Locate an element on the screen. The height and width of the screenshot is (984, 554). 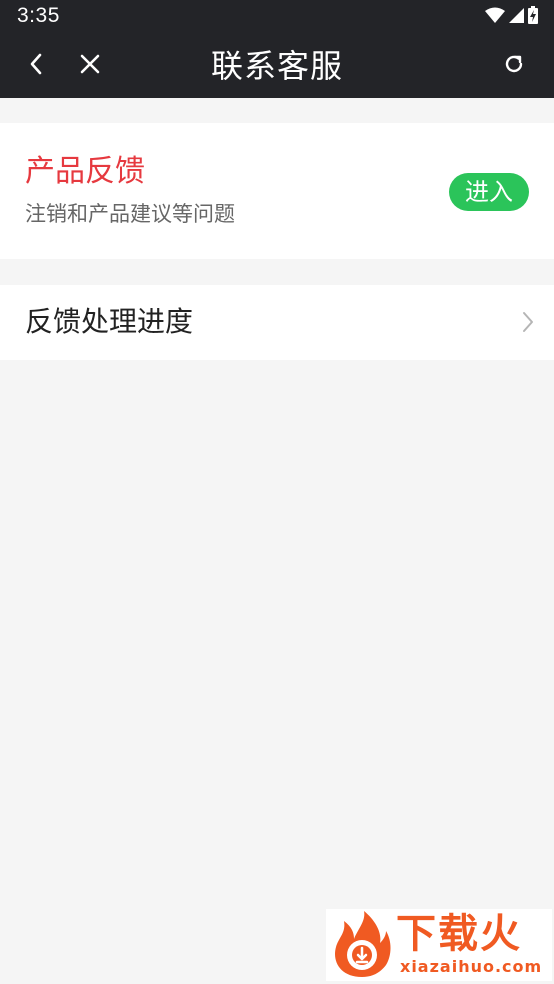
feedback-progress-item: 反馈处理进度 is located at coordinates (277, 322).